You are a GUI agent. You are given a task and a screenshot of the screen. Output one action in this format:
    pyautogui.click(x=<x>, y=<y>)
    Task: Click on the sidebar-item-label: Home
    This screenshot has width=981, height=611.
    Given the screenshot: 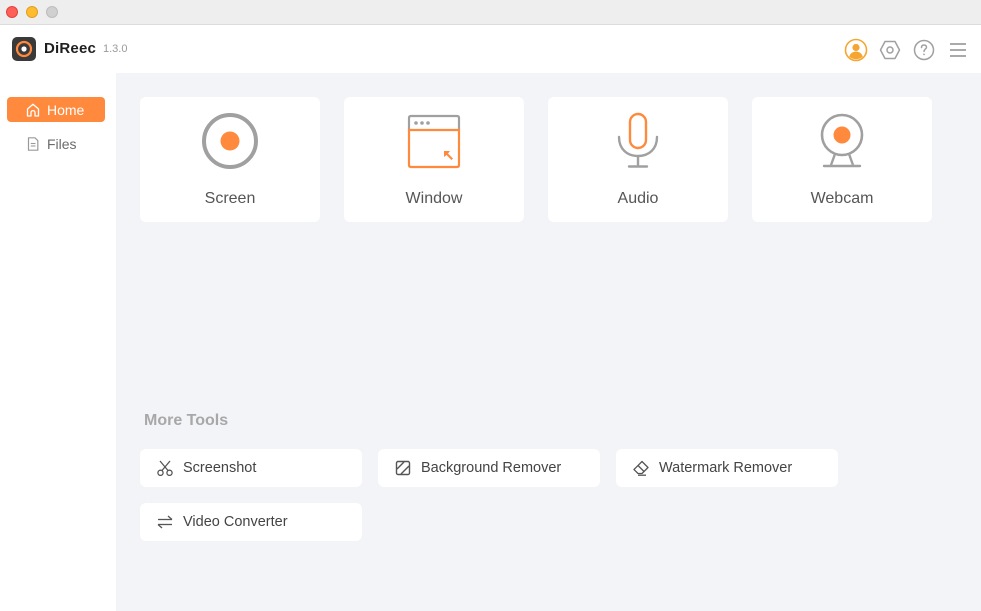 What is the action you would take?
    pyautogui.click(x=66, y=109)
    